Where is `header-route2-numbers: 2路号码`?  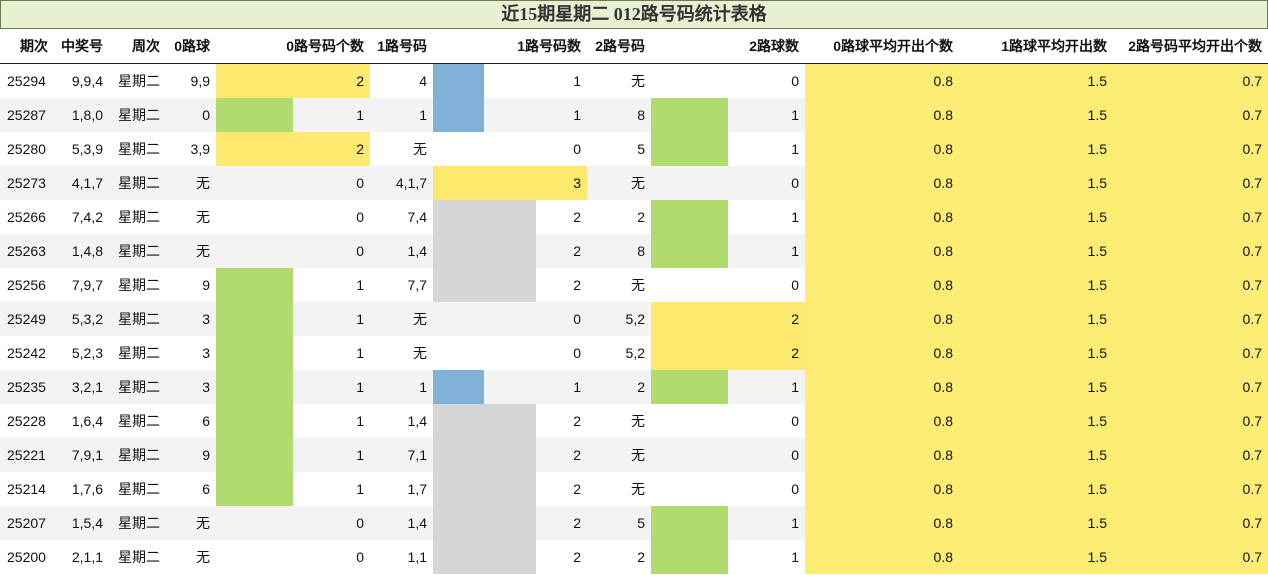 header-route2-numbers: 2路号码 is located at coordinates (620, 46).